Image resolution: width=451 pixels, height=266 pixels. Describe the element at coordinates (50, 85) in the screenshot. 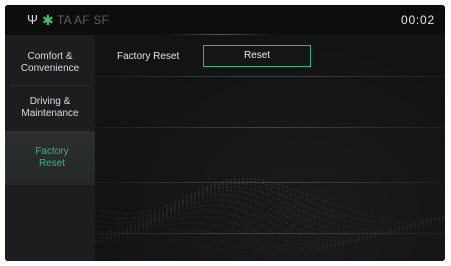

I see `sidebar-divider` at that location.